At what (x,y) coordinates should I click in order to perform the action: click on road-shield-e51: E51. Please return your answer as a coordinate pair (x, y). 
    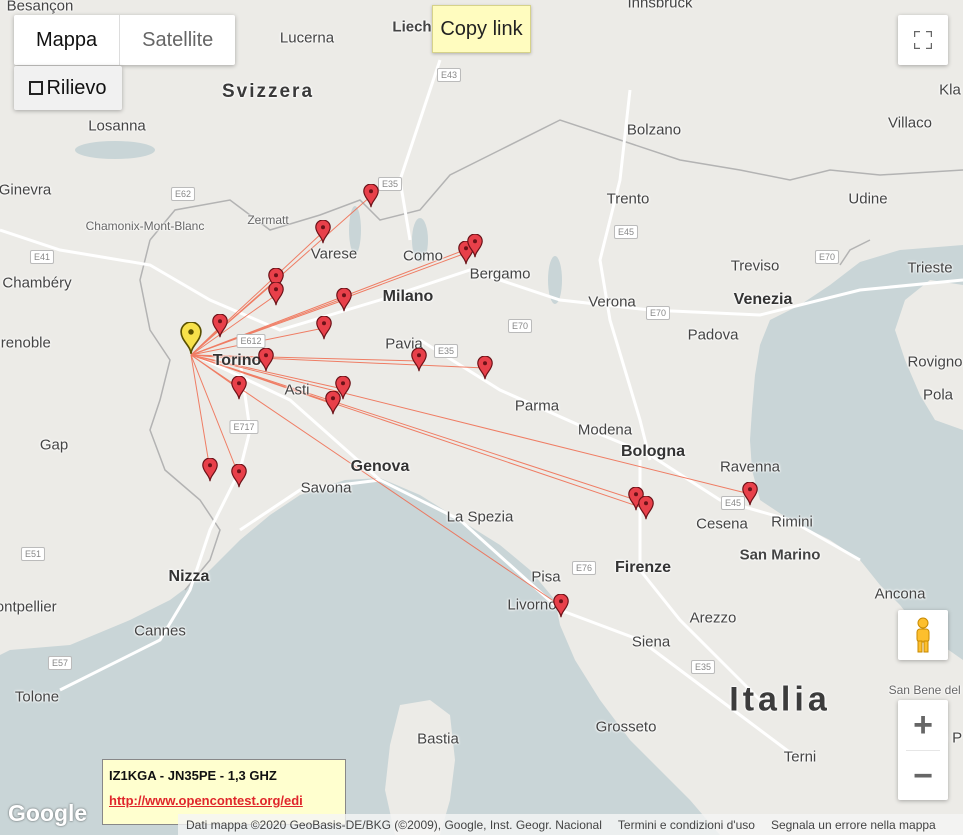
    Looking at the image, I should click on (33, 554).